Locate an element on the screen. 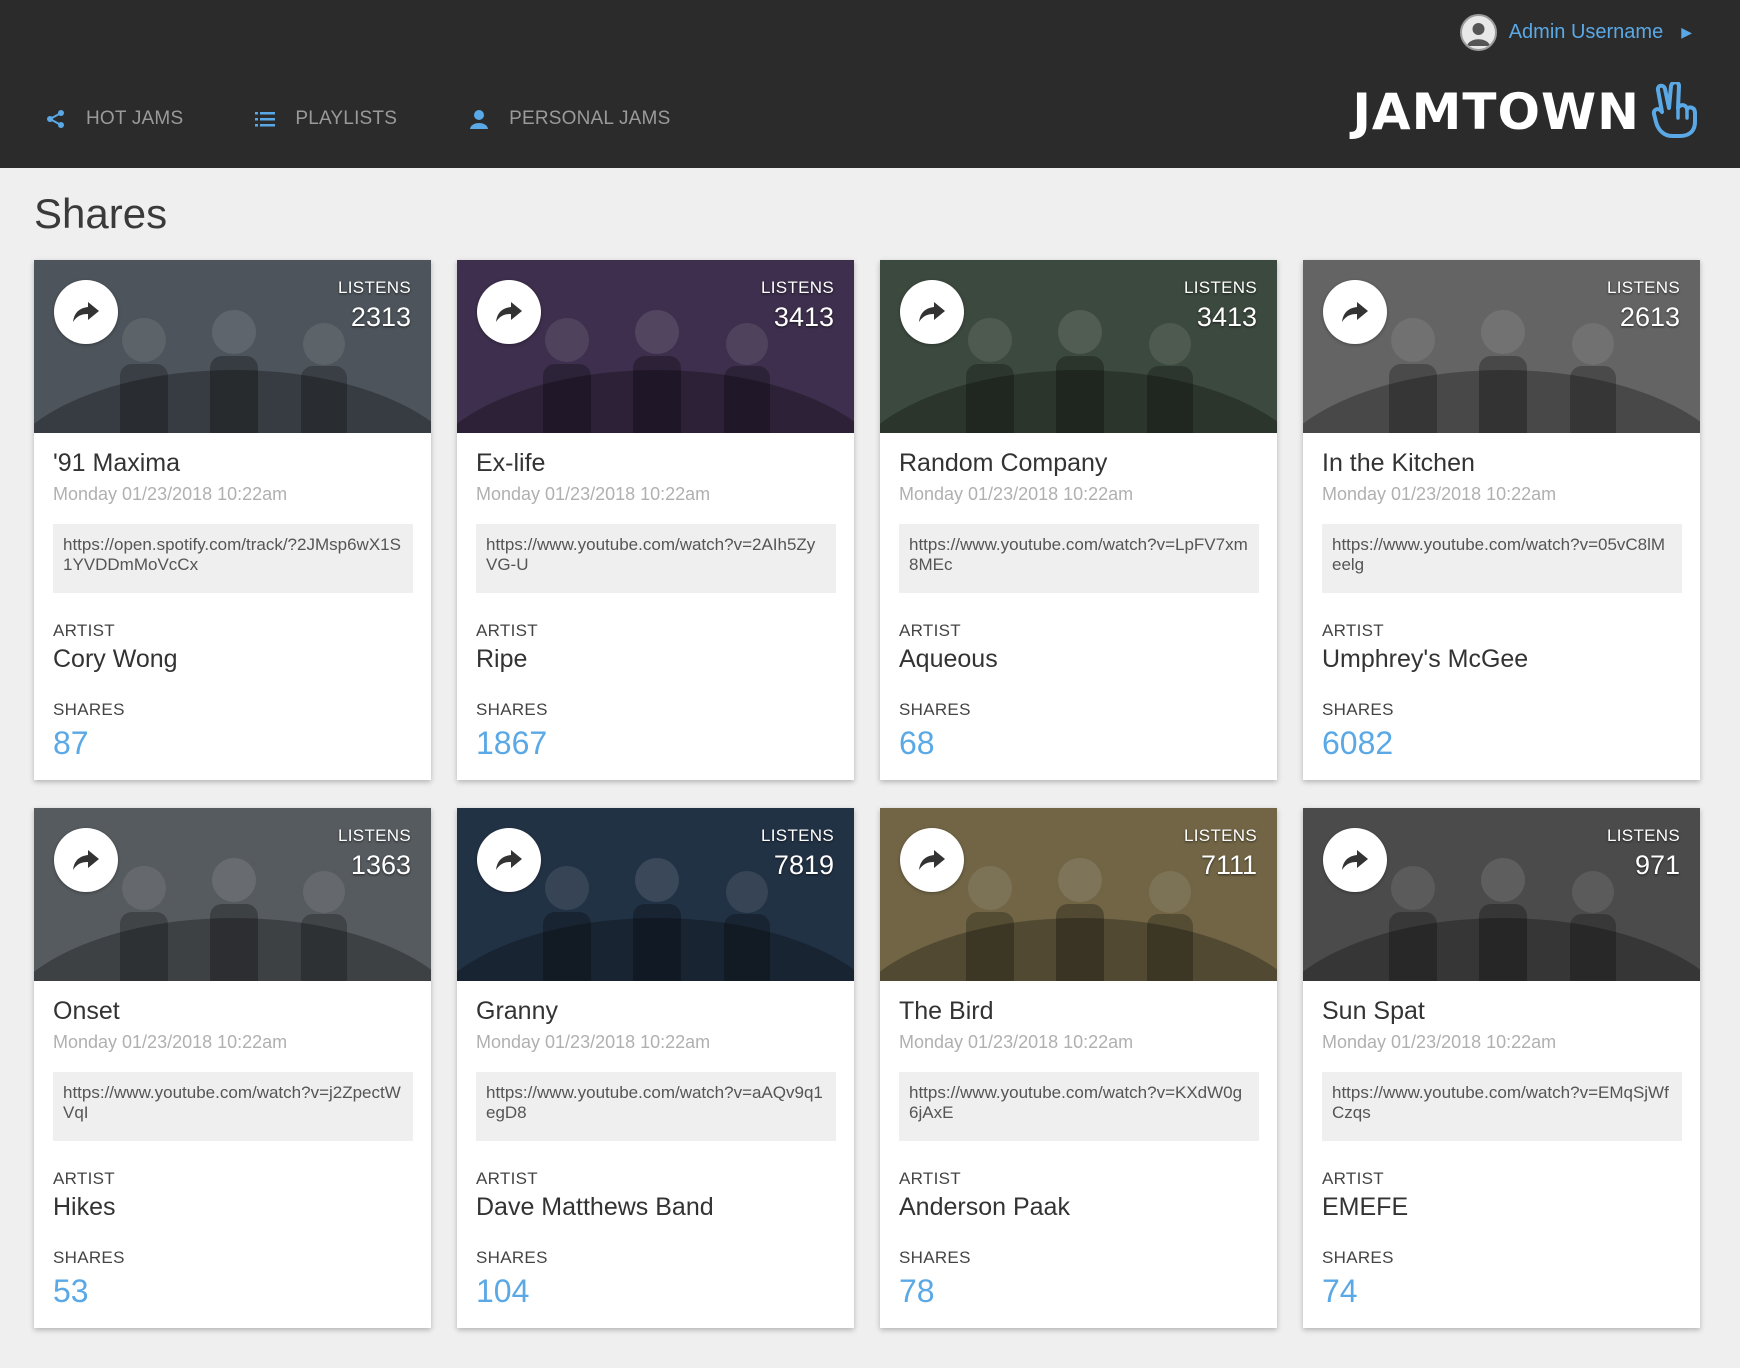 Image resolution: width=1740 pixels, height=1368 pixels. listens-count: 971 is located at coordinates (1657, 865).